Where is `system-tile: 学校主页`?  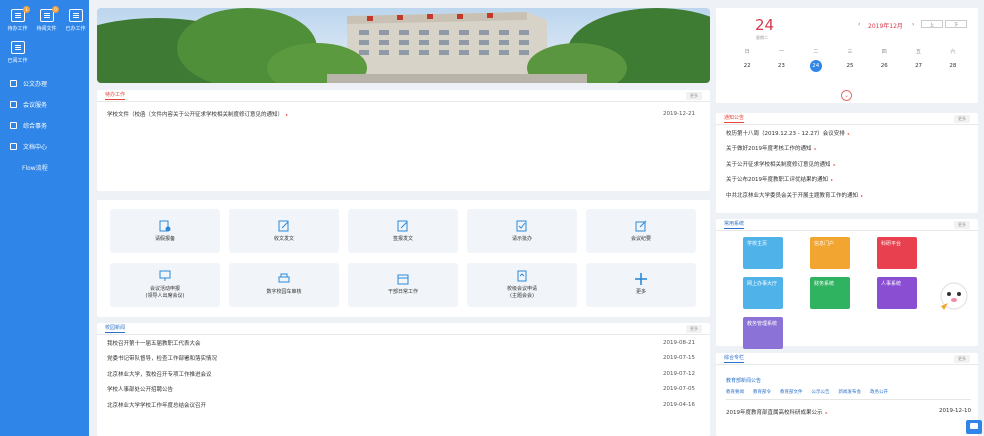
system-tile: 学校主页 is located at coordinates (763, 253).